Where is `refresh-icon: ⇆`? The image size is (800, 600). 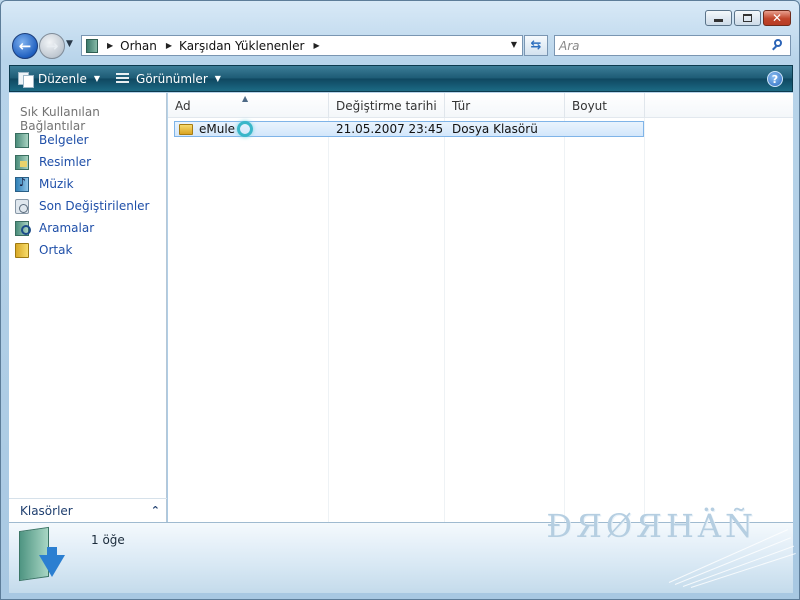
refresh-icon: ⇆ is located at coordinates (536, 45).